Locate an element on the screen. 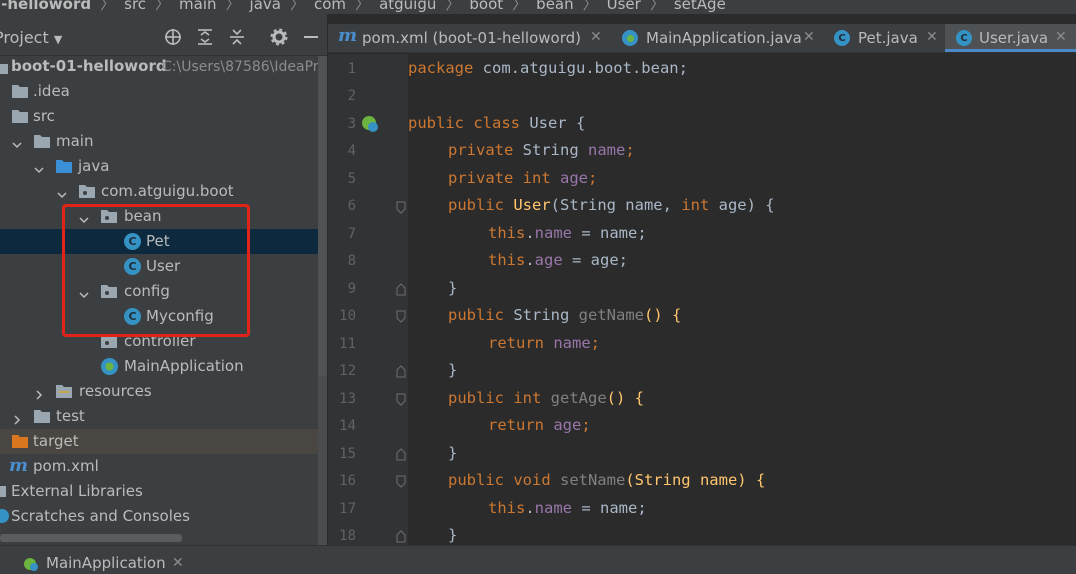 The width and height of the screenshot is (1076, 574). code-token: () { is located at coordinates (662, 315).